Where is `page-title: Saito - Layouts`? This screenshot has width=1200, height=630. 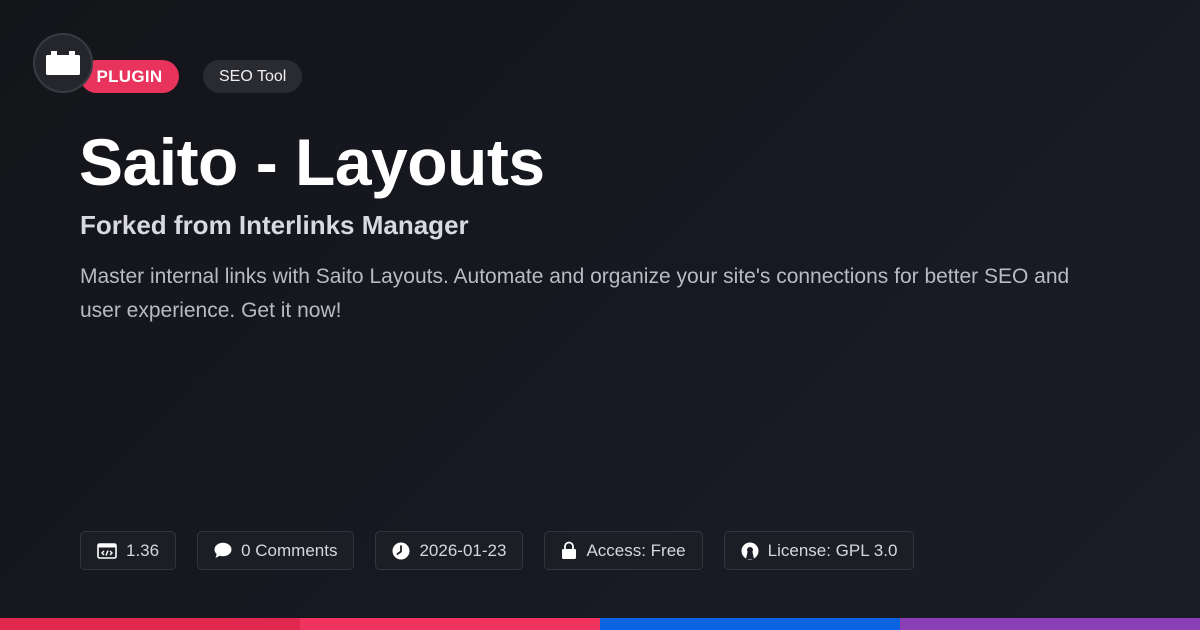
page-title: Saito - Layouts is located at coordinates (312, 162).